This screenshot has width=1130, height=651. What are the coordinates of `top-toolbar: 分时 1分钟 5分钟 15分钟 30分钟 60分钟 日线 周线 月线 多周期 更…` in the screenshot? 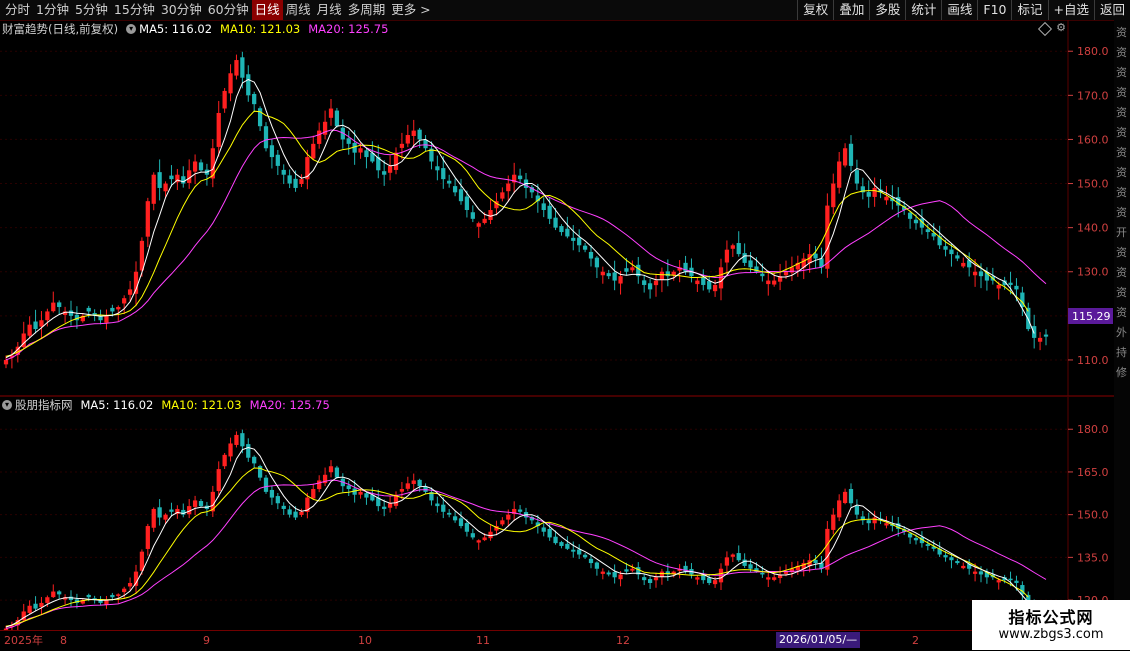 It's located at (565, 10).